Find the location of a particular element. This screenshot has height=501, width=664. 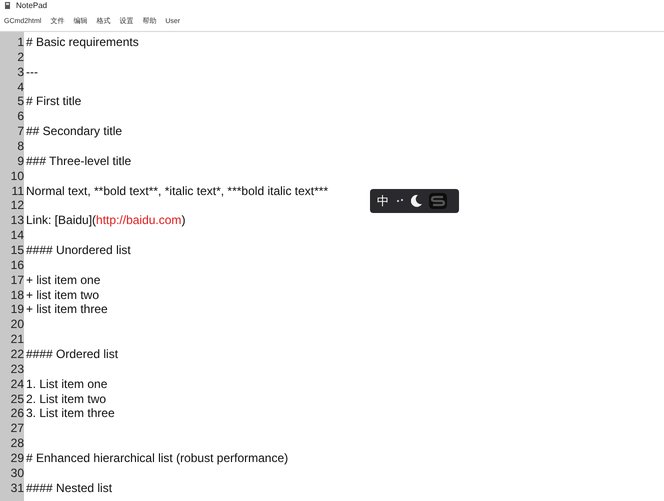

app-icon is located at coordinates (8, 6).